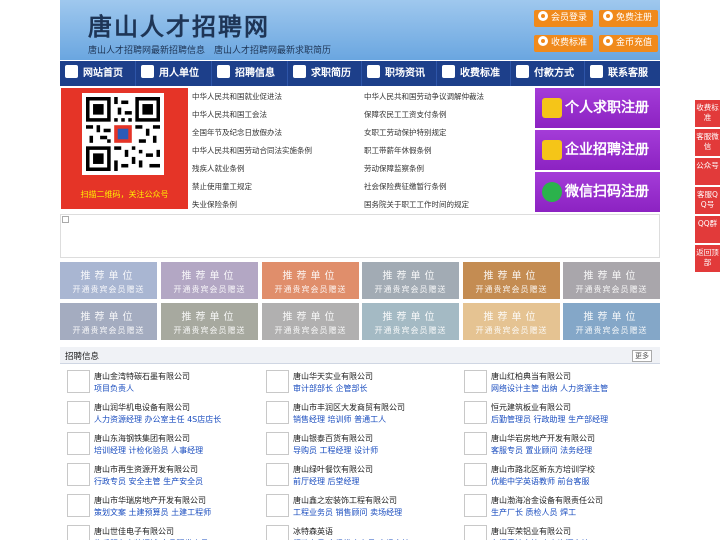  Describe the element at coordinates (547, 500) in the screenshot. I see `company-name: 唐山渤海冶金设备有限责任公司` at that location.